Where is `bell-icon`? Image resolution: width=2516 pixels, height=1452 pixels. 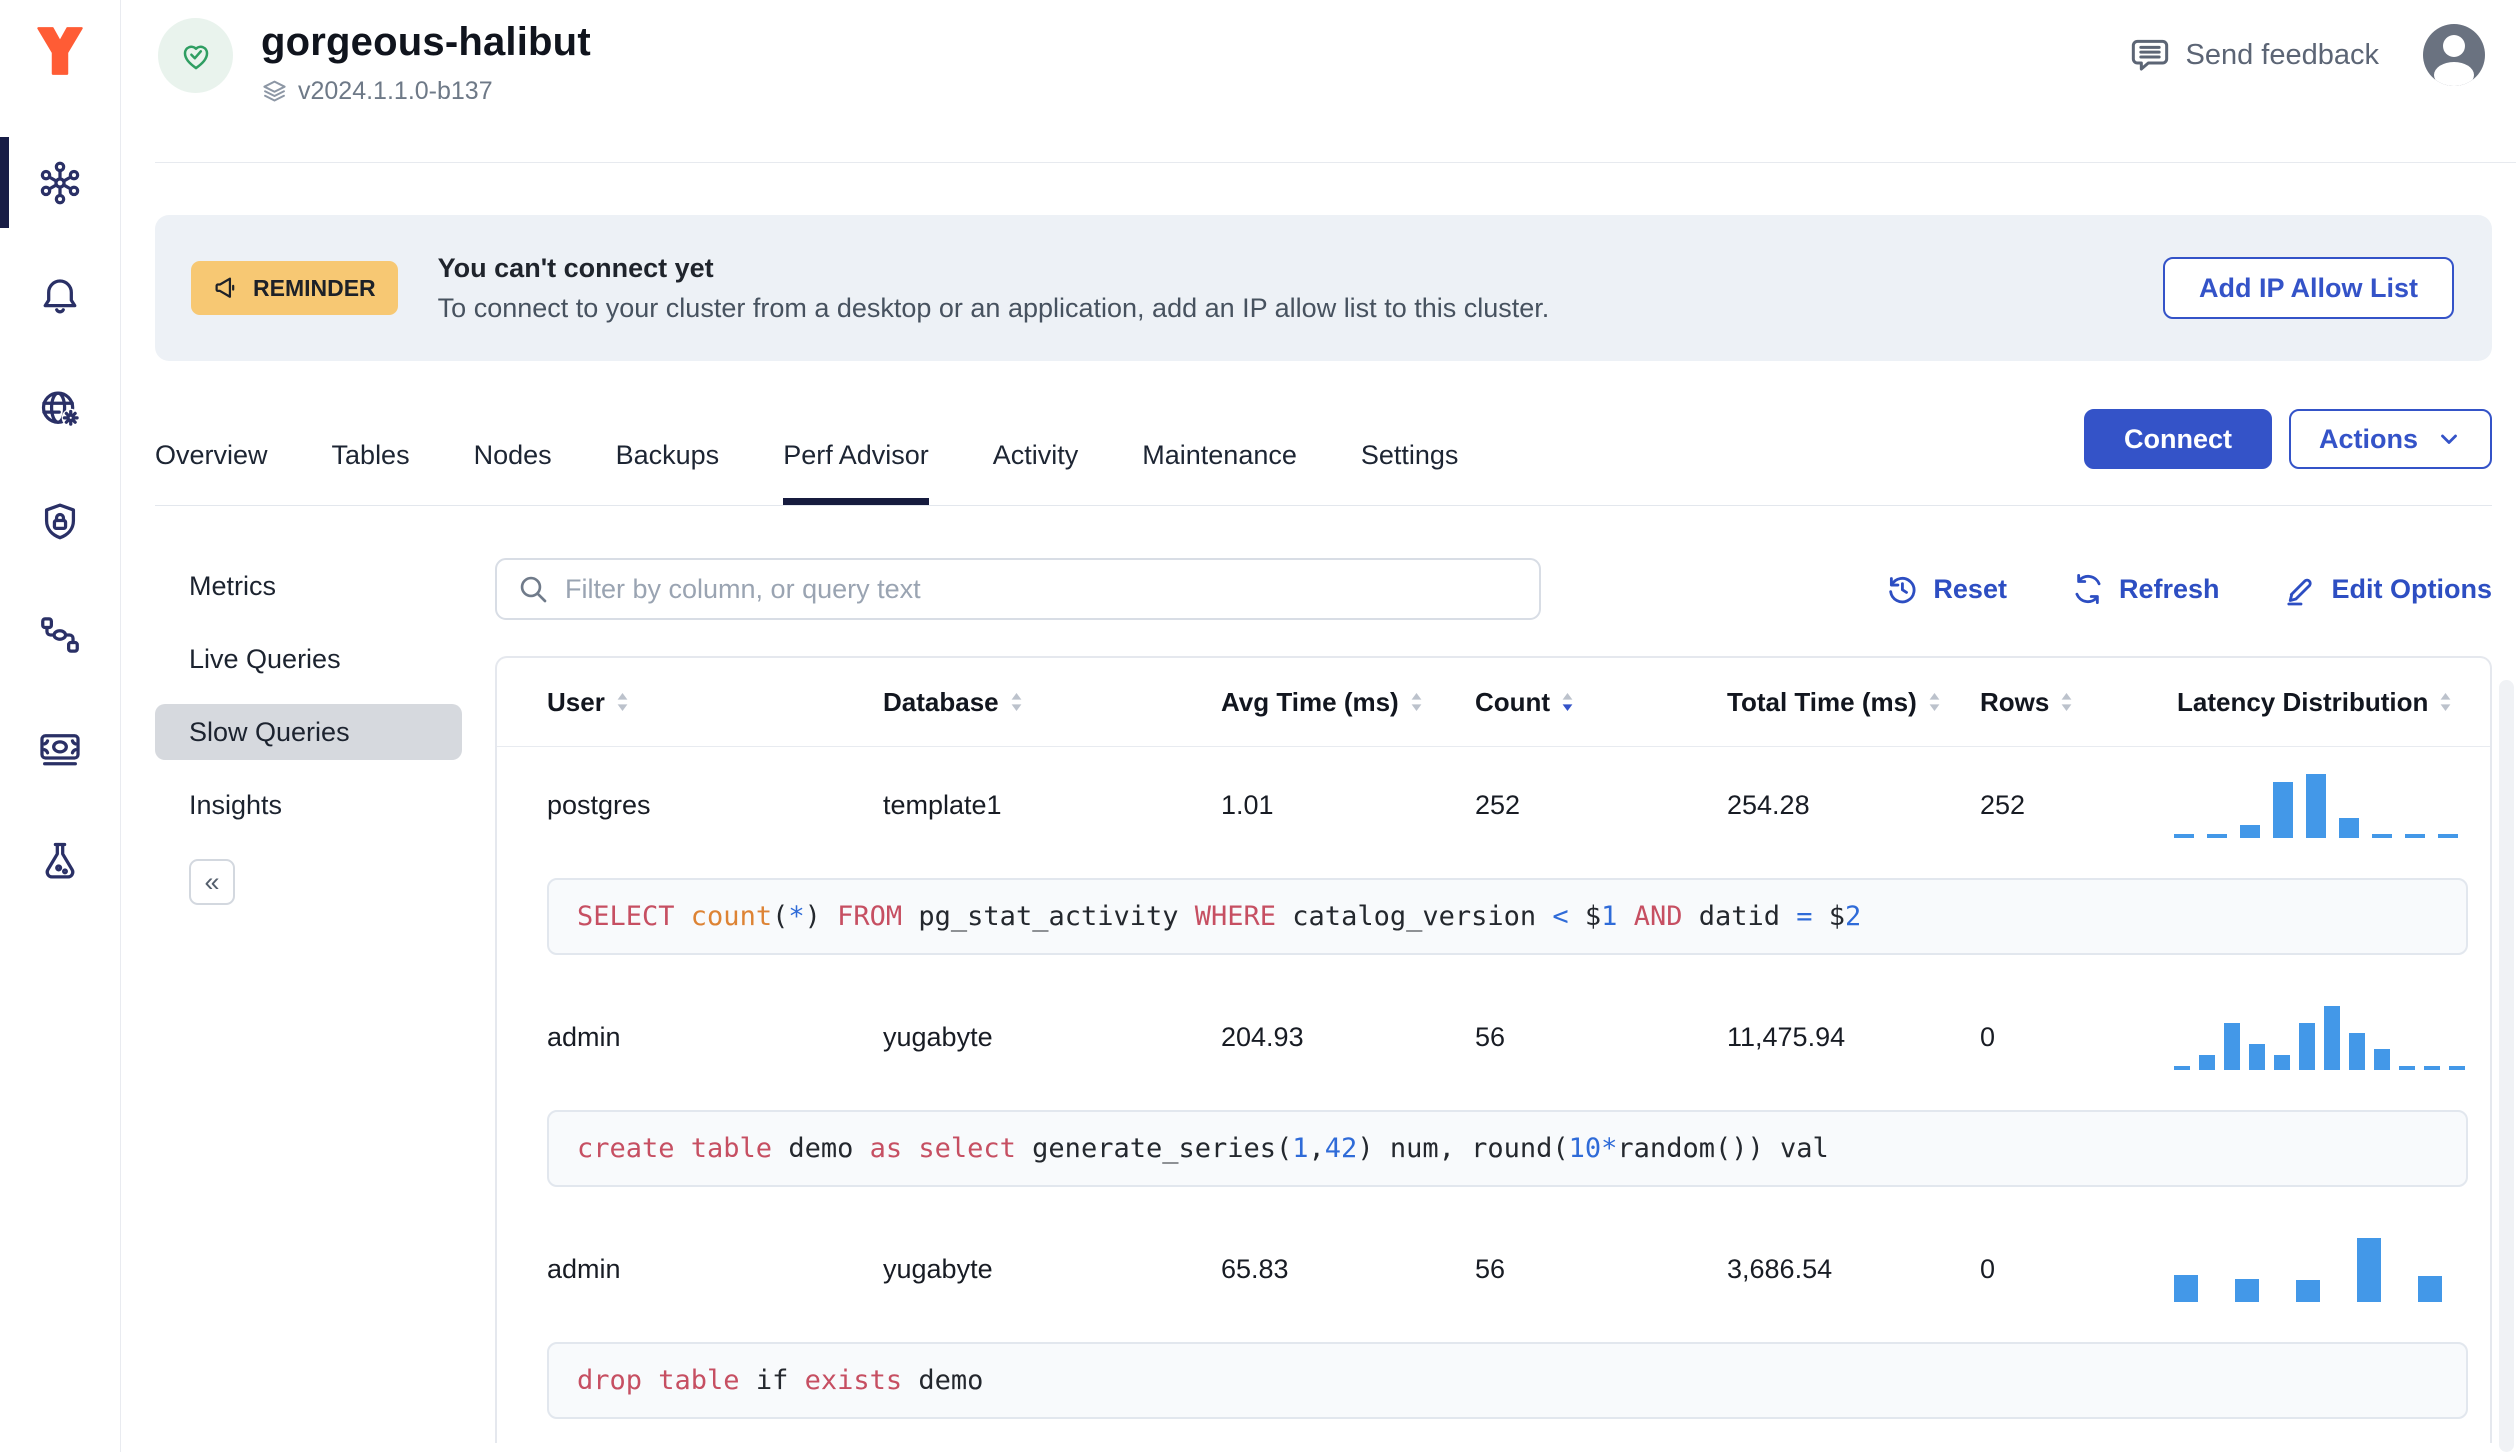 bell-icon is located at coordinates (60, 295).